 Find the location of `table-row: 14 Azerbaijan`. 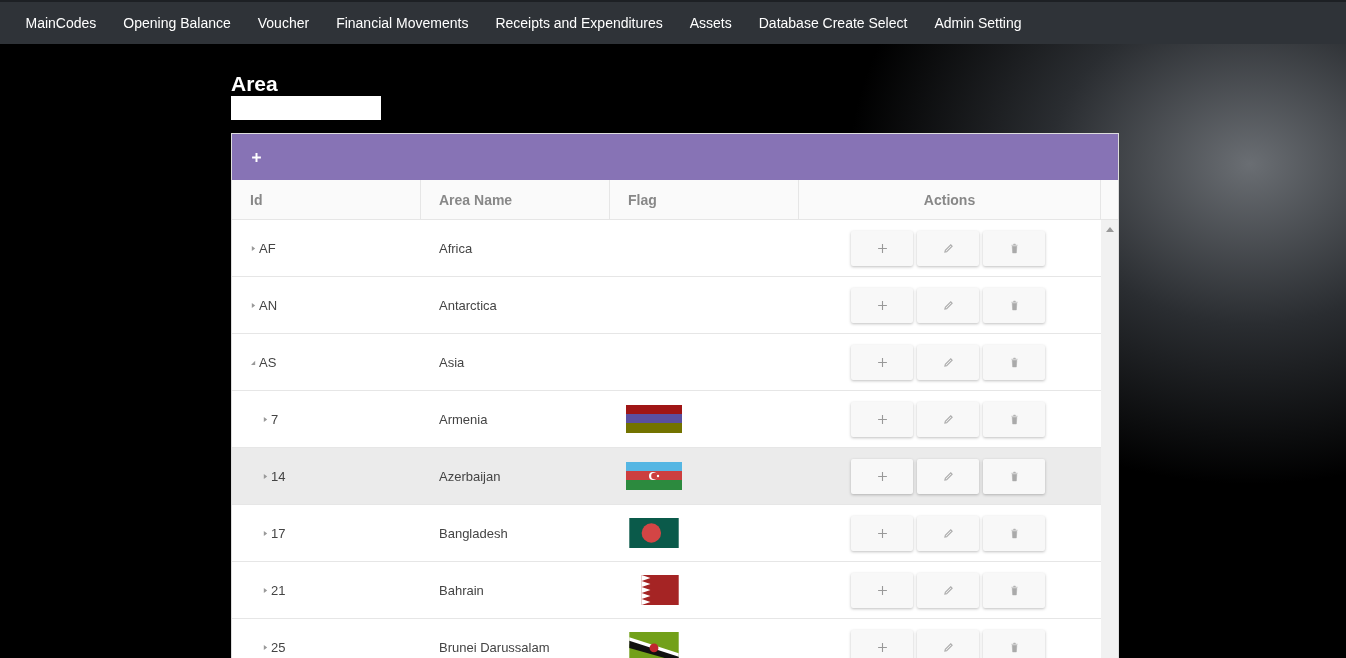

table-row: 14 Azerbaijan is located at coordinates (666, 476).